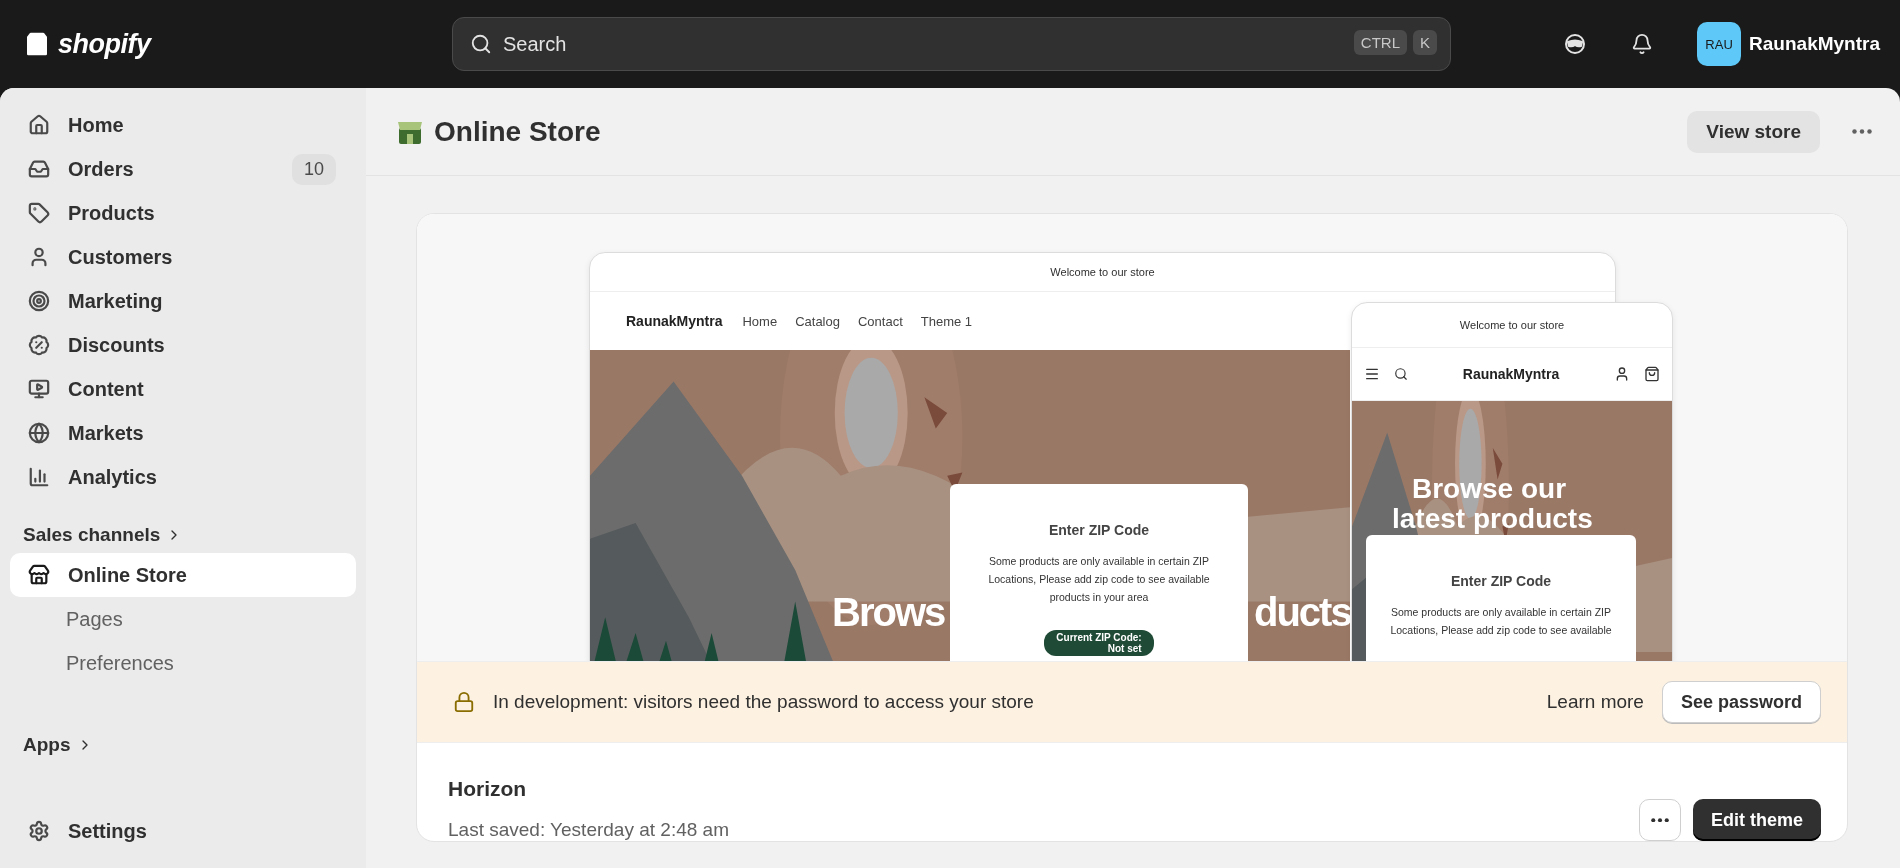  What do you see at coordinates (183, 345) in the screenshot?
I see `sidebar-item: Discounts` at bounding box center [183, 345].